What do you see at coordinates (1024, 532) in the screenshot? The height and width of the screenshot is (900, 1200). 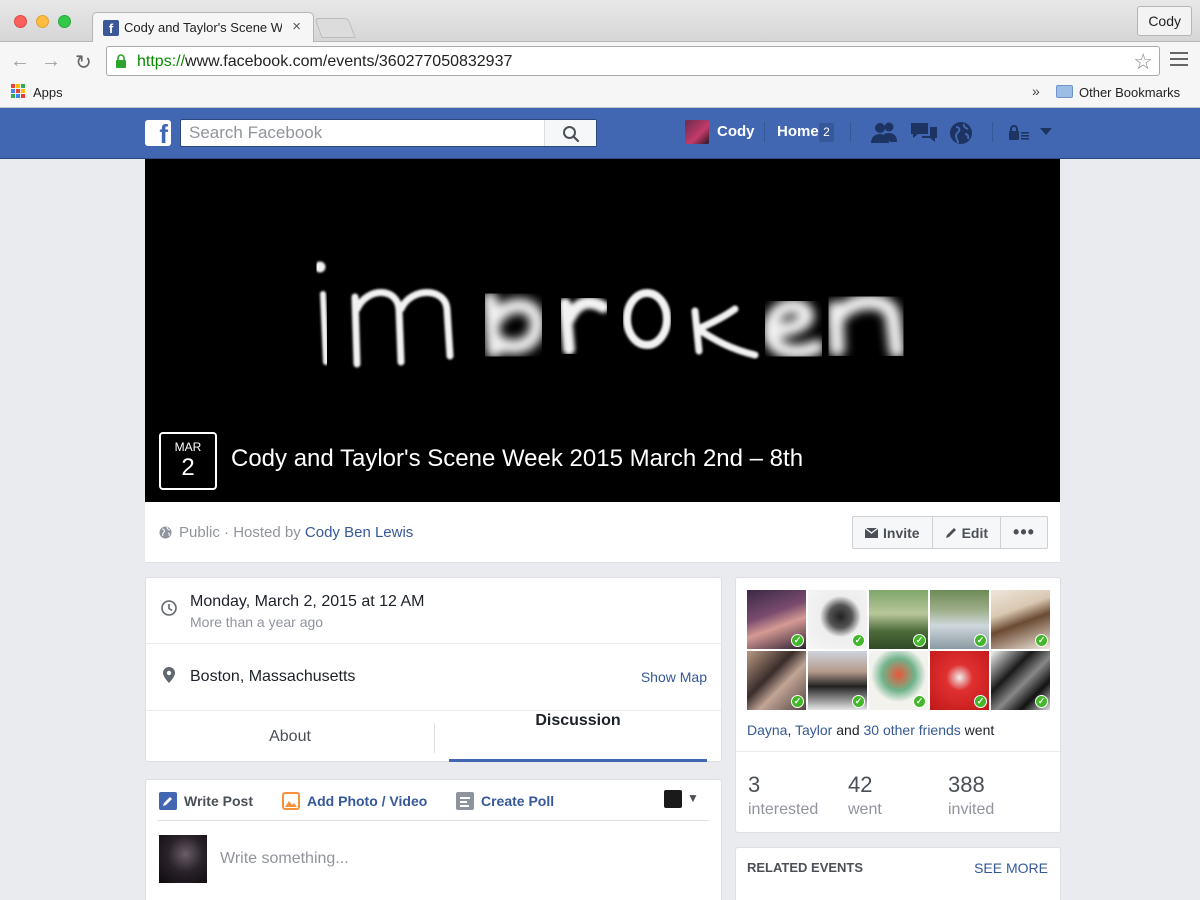 I see `more-options-button: •••` at bounding box center [1024, 532].